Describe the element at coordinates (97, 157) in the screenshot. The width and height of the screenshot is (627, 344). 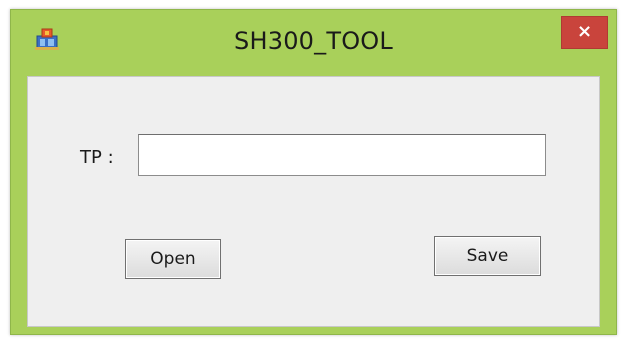
I see `tp-label: TP :` at that location.